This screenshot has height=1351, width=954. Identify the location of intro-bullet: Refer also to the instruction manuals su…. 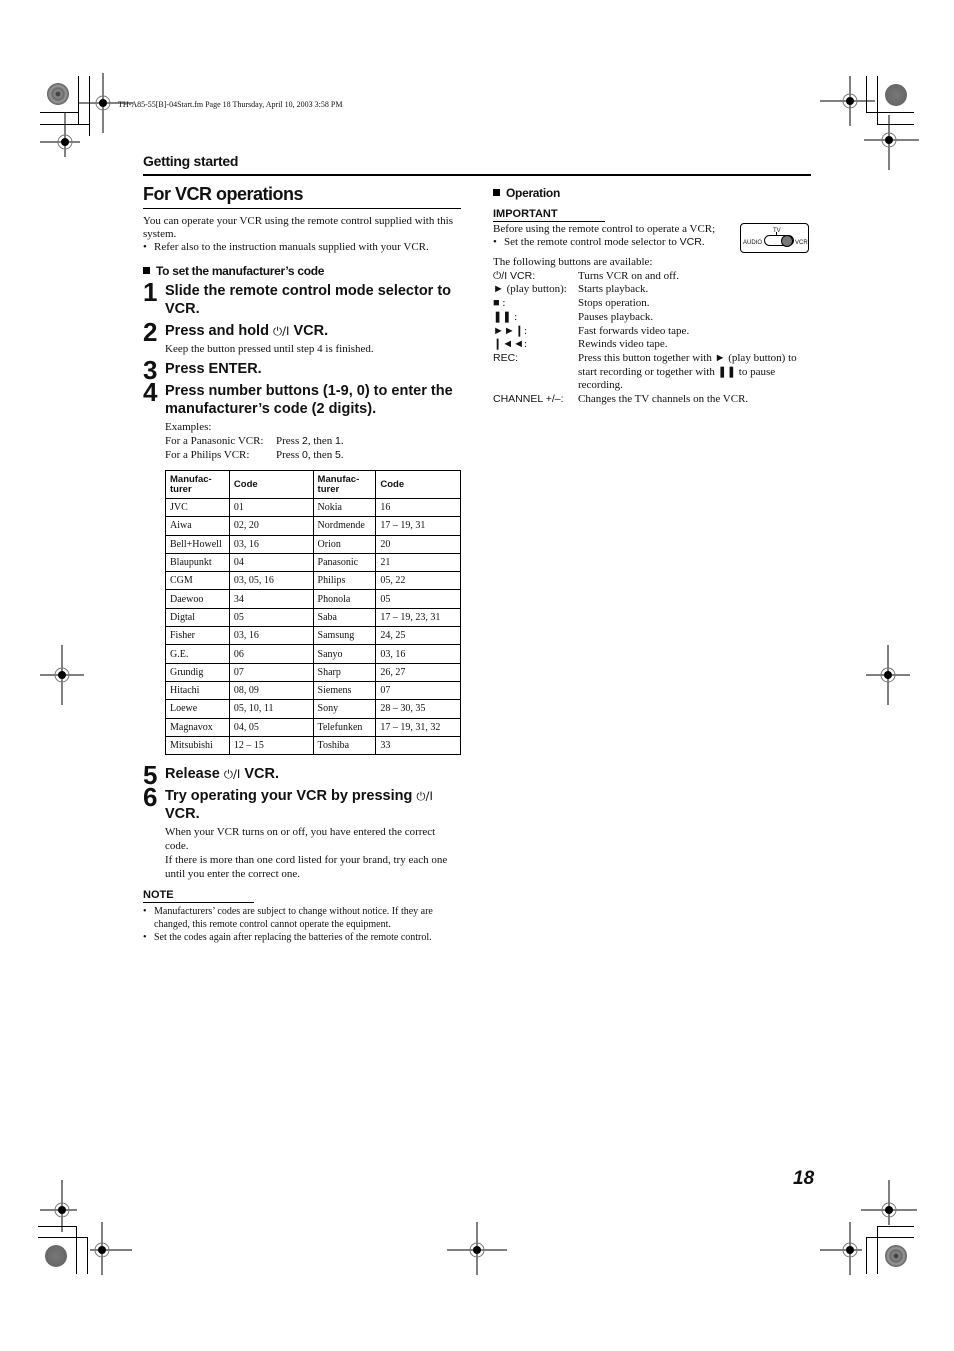
(302, 247).